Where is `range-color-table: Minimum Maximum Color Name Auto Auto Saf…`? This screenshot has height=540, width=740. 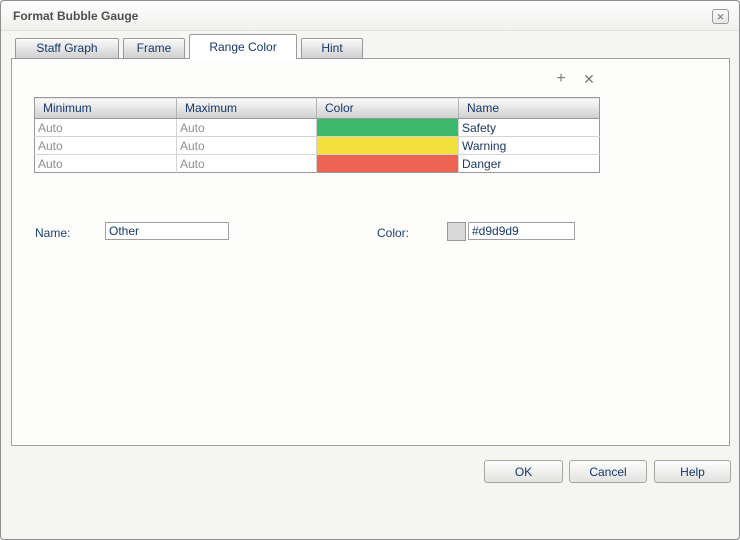 range-color-table: Minimum Maximum Color Name Auto Auto Saf… is located at coordinates (317, 135).